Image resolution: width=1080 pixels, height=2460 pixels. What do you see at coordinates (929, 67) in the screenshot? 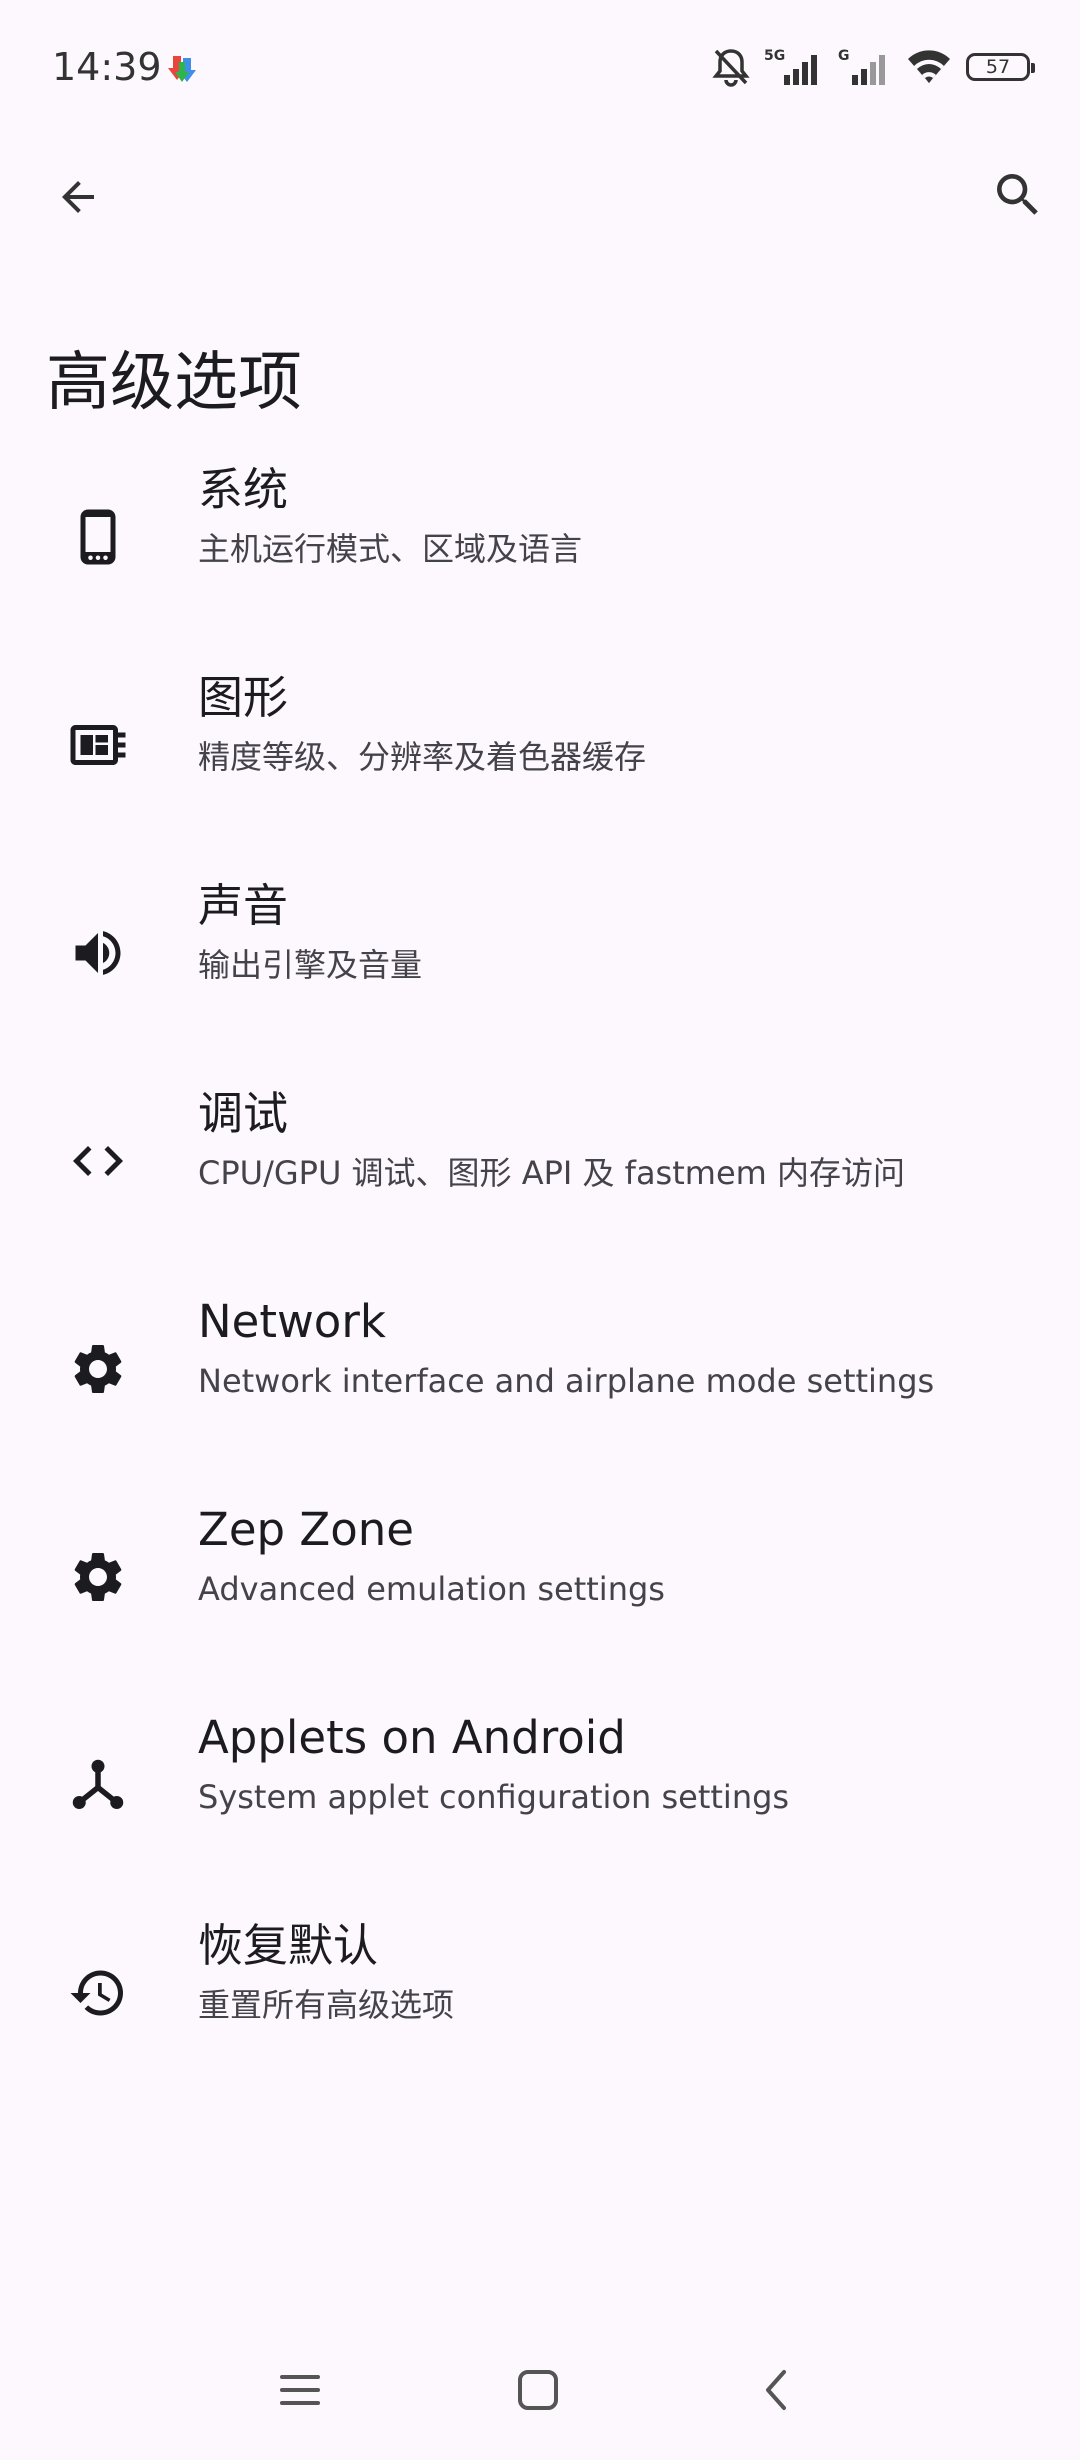
I see `wifi-icon` at bounding box center [929, 67].